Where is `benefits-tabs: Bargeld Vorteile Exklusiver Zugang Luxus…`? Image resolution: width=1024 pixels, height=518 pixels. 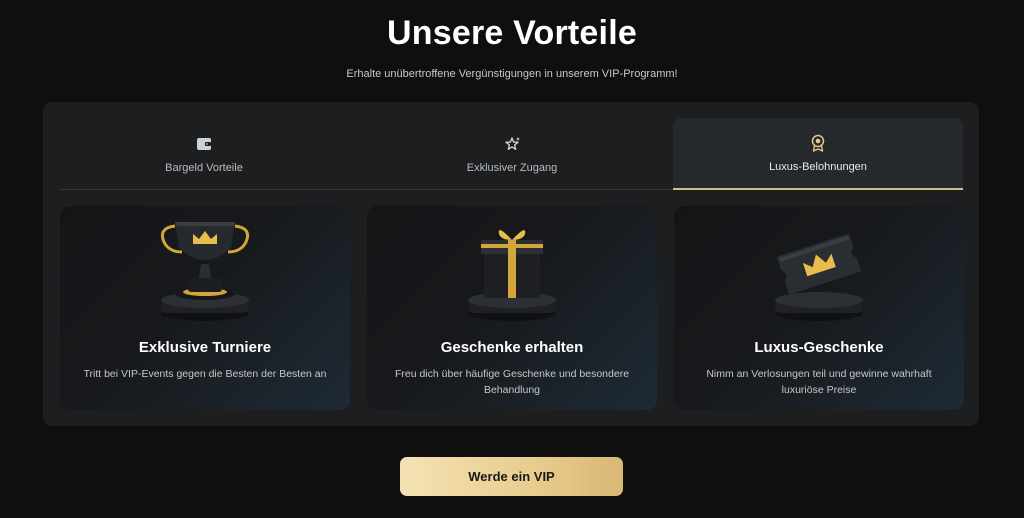
benefits-tabs: Bargeld Vorteile Exklusiver Zugang Luxus… is located at coordinates (511, 154).